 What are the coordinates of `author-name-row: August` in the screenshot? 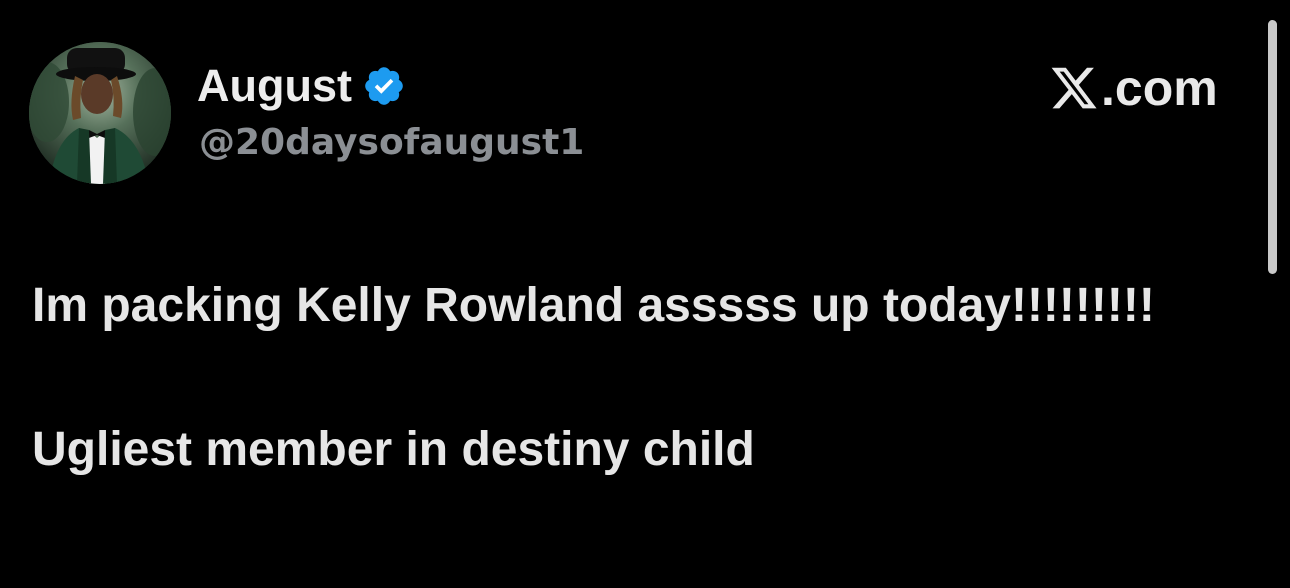 It's located at (301, 86).